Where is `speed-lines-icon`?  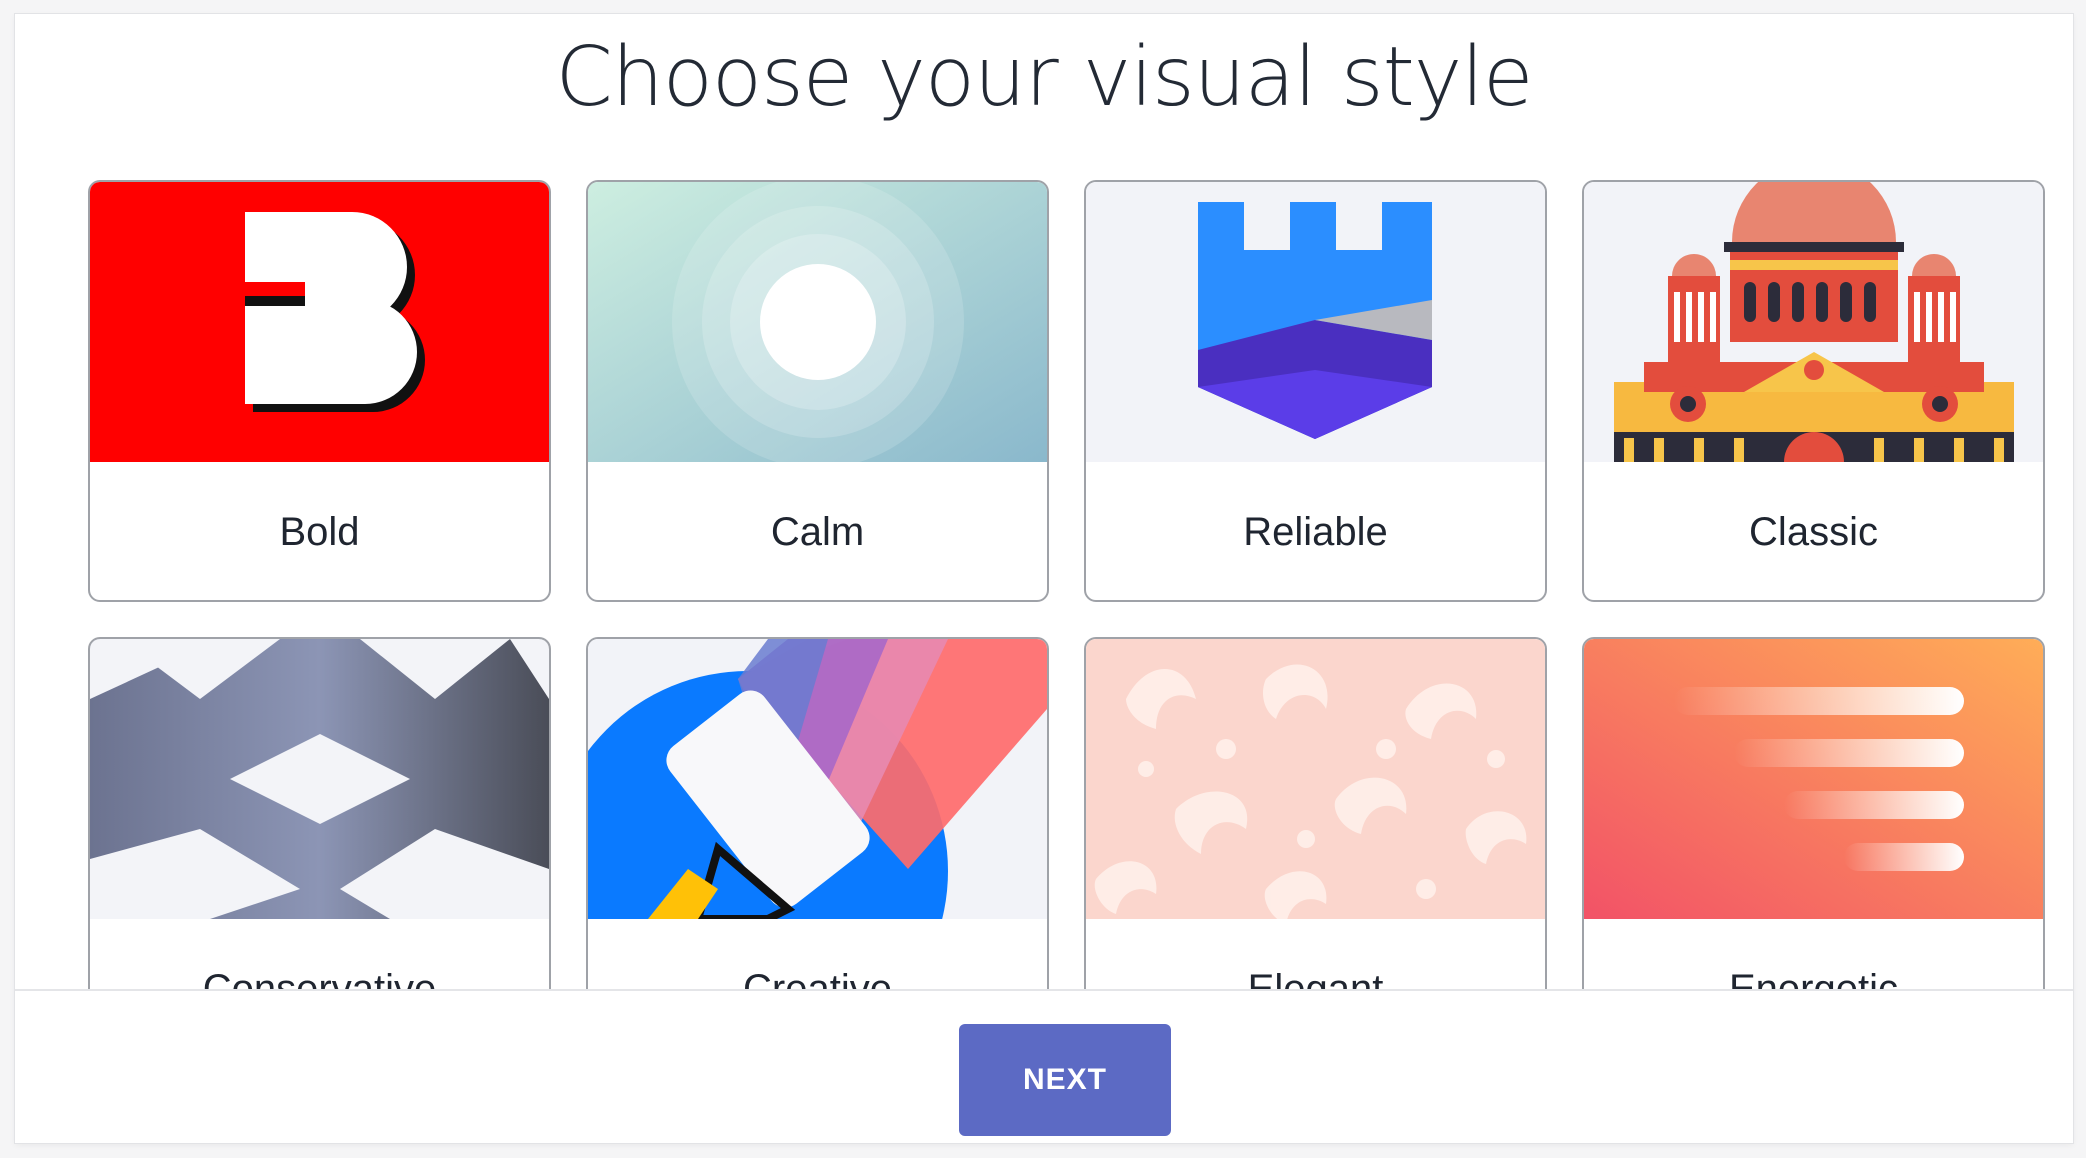 speed-lines-icon is located at coordinates (1813, 779).